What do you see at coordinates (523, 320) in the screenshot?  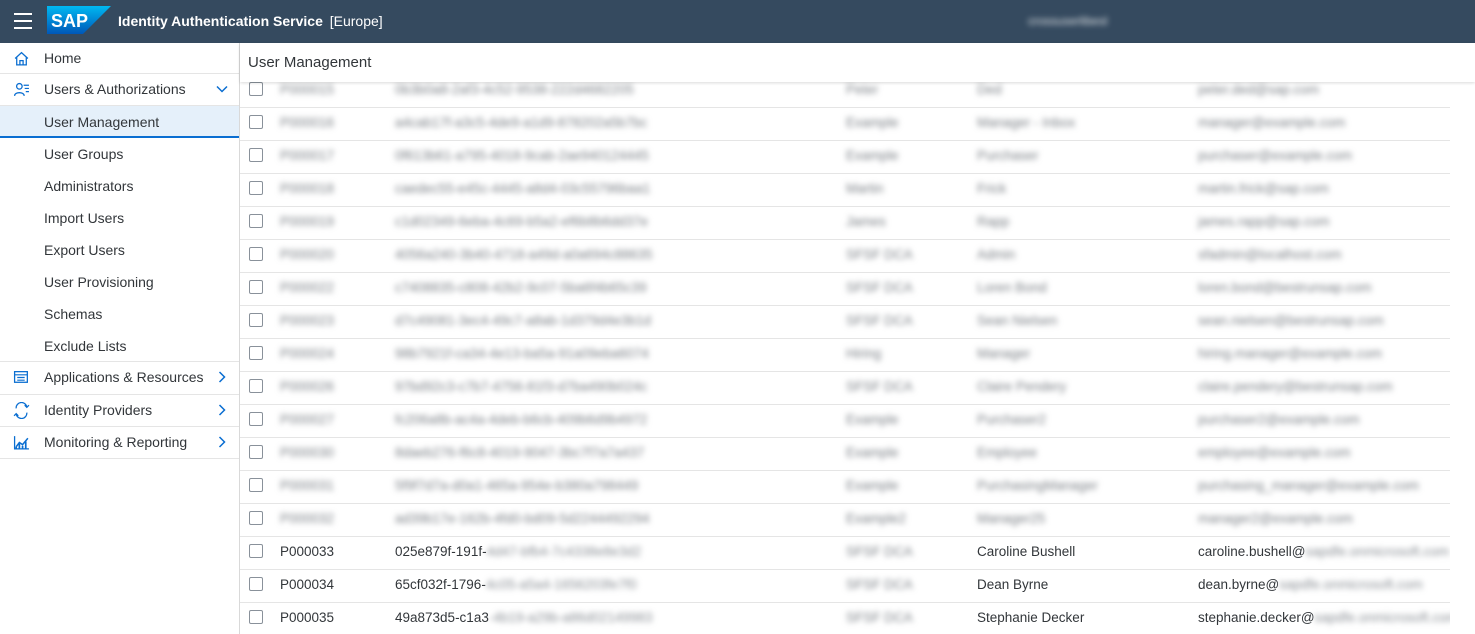 I see `user-uuid: d7c49081-3ec4-49c7-a8ab-1d379d4e3b1d` at bounding box center [523, 320].